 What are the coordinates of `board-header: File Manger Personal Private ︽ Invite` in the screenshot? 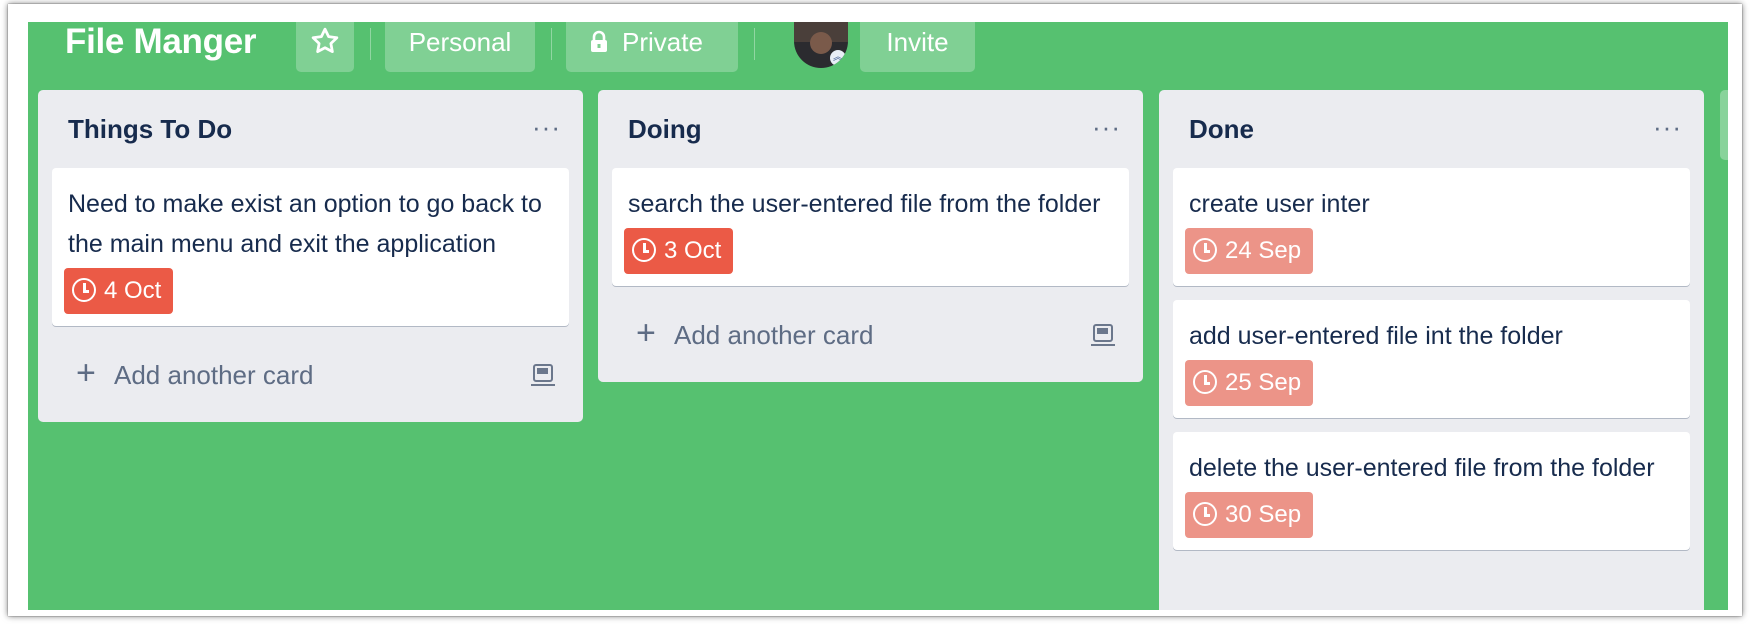 It's located at (878, 55).